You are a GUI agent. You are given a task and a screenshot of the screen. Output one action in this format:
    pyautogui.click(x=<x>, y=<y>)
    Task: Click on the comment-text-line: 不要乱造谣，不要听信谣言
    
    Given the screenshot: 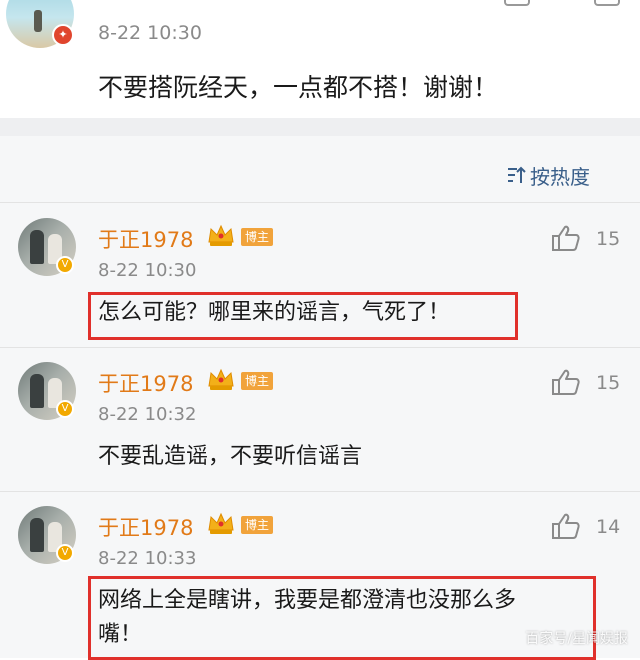 What is the action you would take?
    pyautogui.click(x=230, y=456)
    